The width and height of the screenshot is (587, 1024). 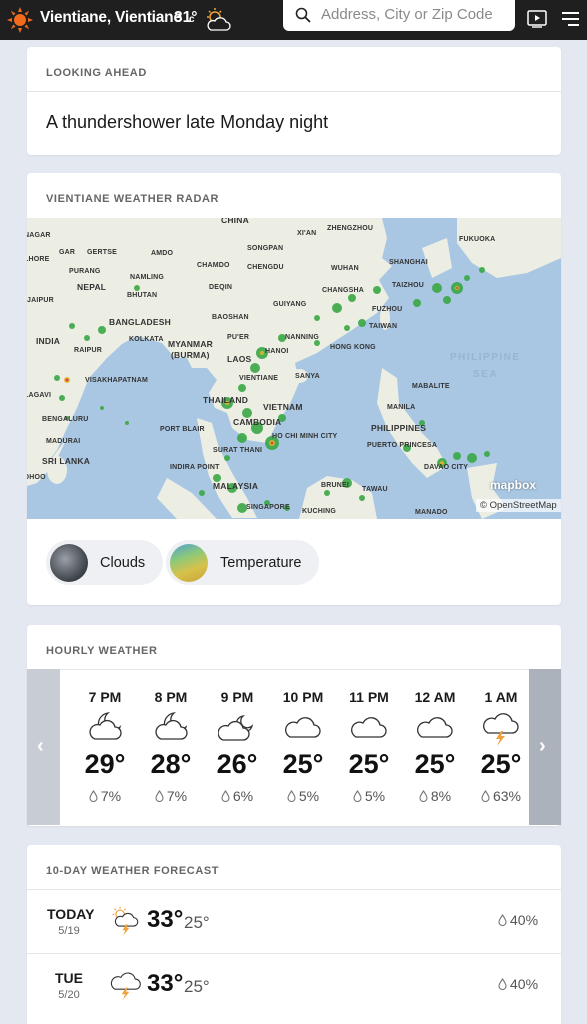 What do you see at coordinates (353, 347) in the screenshot?
I see `map-label: HONG KONG` at bounding box center [353, 347].